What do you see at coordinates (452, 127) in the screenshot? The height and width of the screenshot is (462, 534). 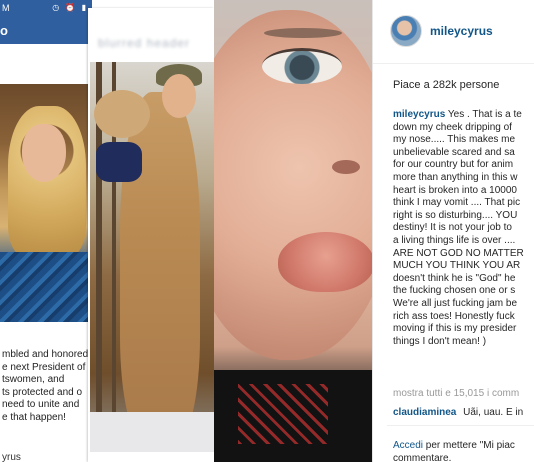 I see `caption-line: down my cheek dripping of` at bounding box center [452, 127].